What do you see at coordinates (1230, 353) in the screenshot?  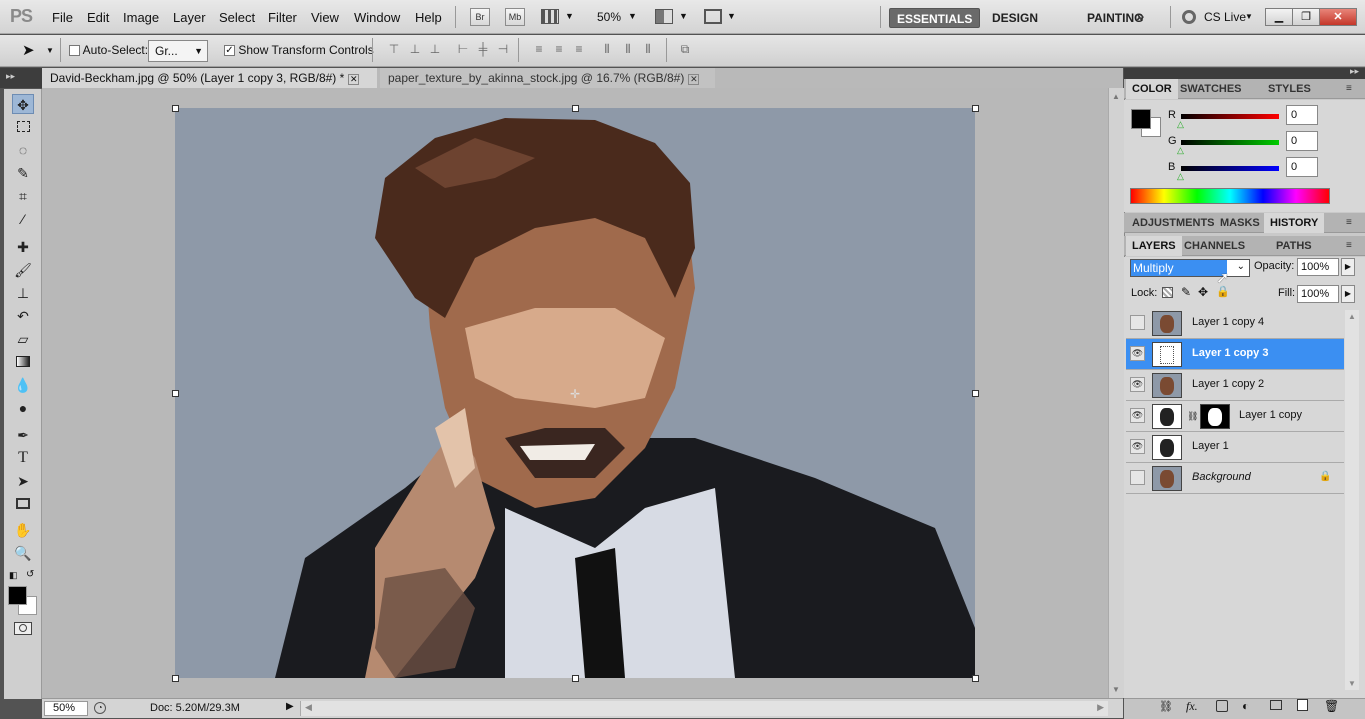 I see `layer-name: Layer 1 copy 3` at bounding box center [1230, 353].